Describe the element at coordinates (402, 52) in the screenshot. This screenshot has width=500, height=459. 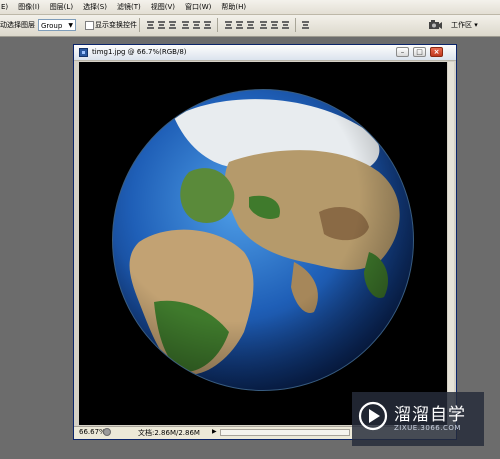
I see `minimize-button: –` at that location.